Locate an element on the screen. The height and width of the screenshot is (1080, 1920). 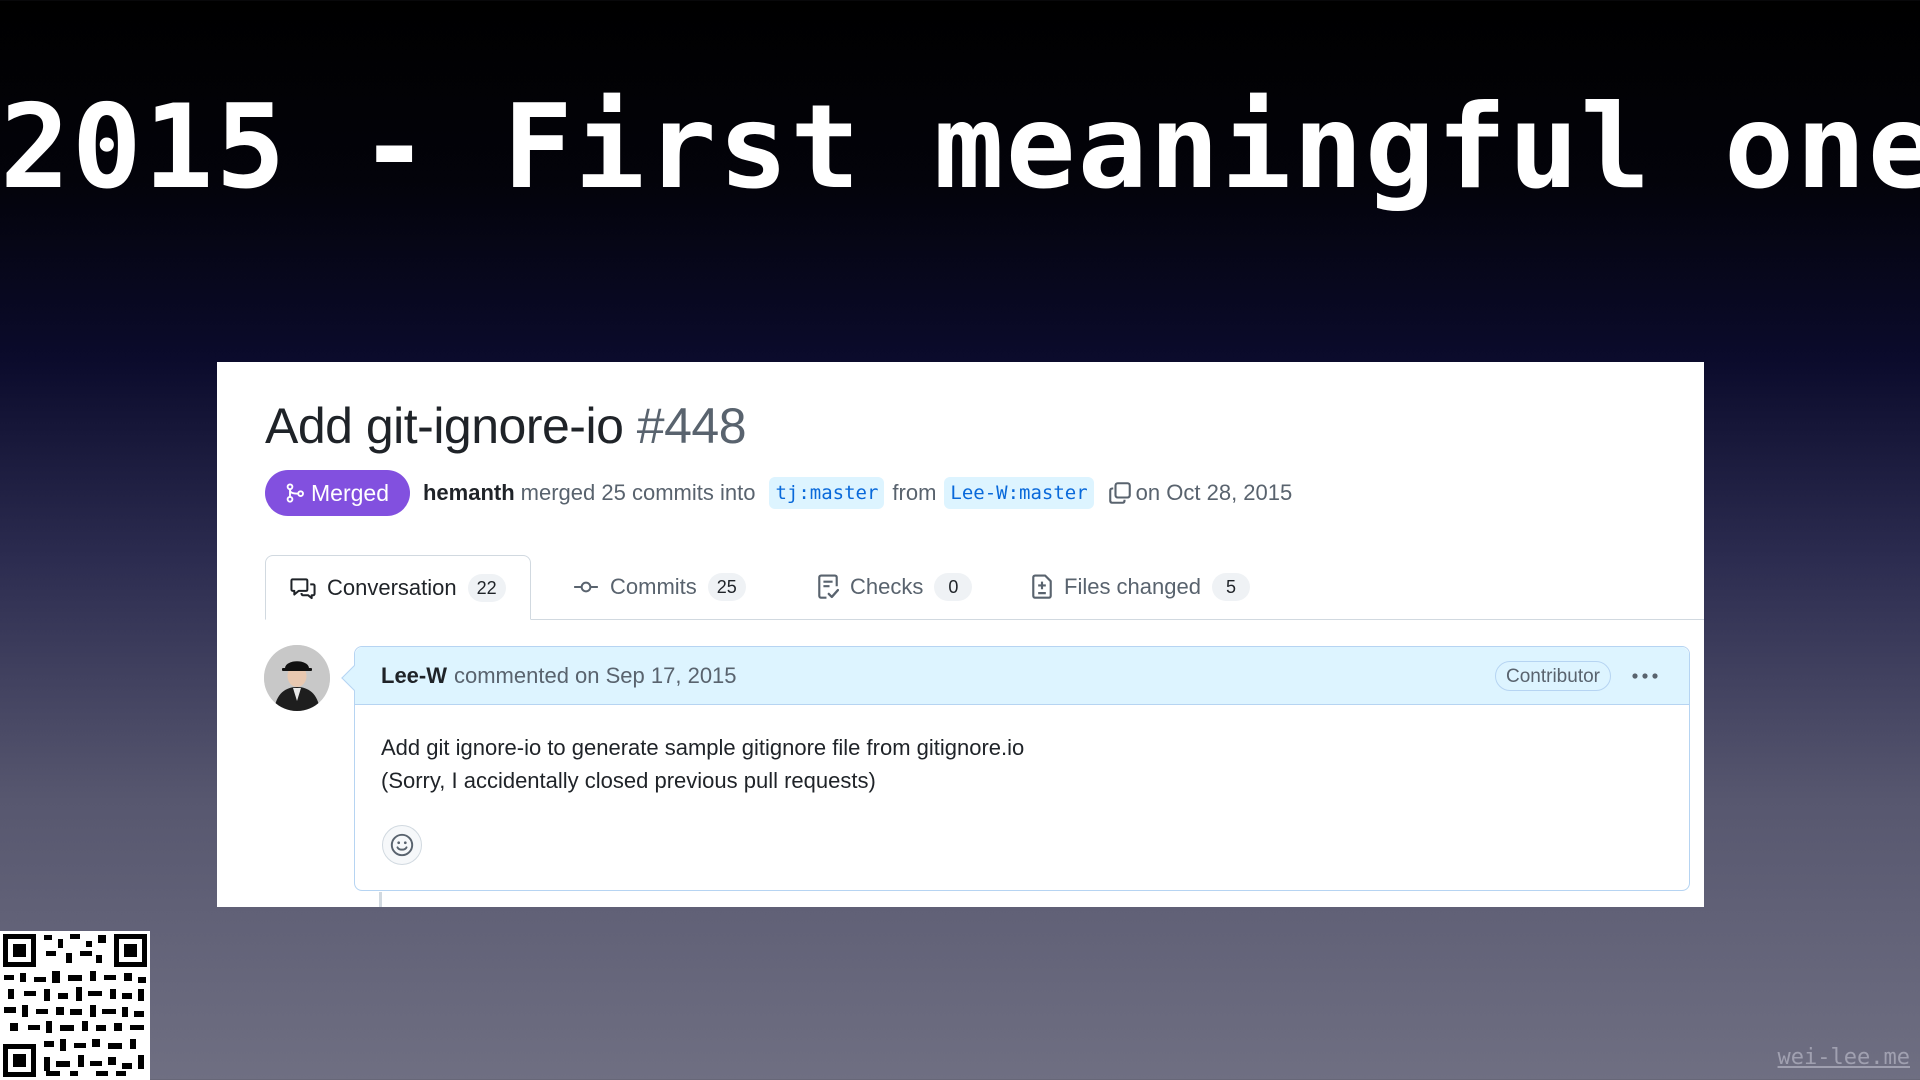
comment-options-button is located at coordinates (1645, 676).